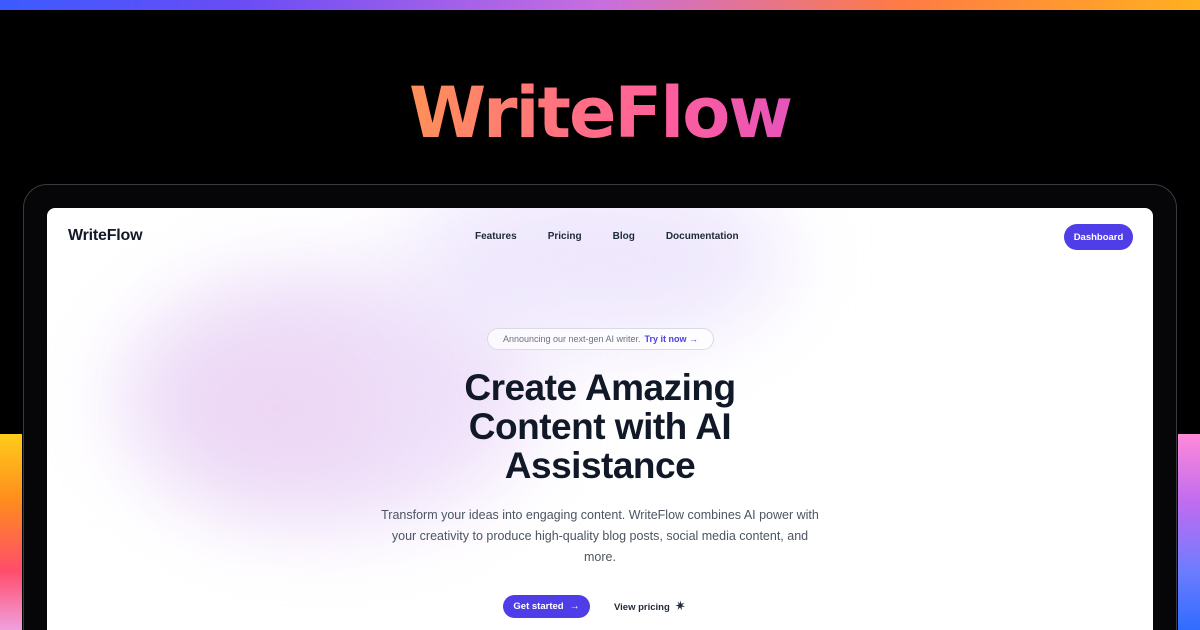 The image size is (1200, 630). What do you see at coordinates (600, 387) in the screenshot?
I see `headline-line: Create Amazing` at bounding box center [600, 387].